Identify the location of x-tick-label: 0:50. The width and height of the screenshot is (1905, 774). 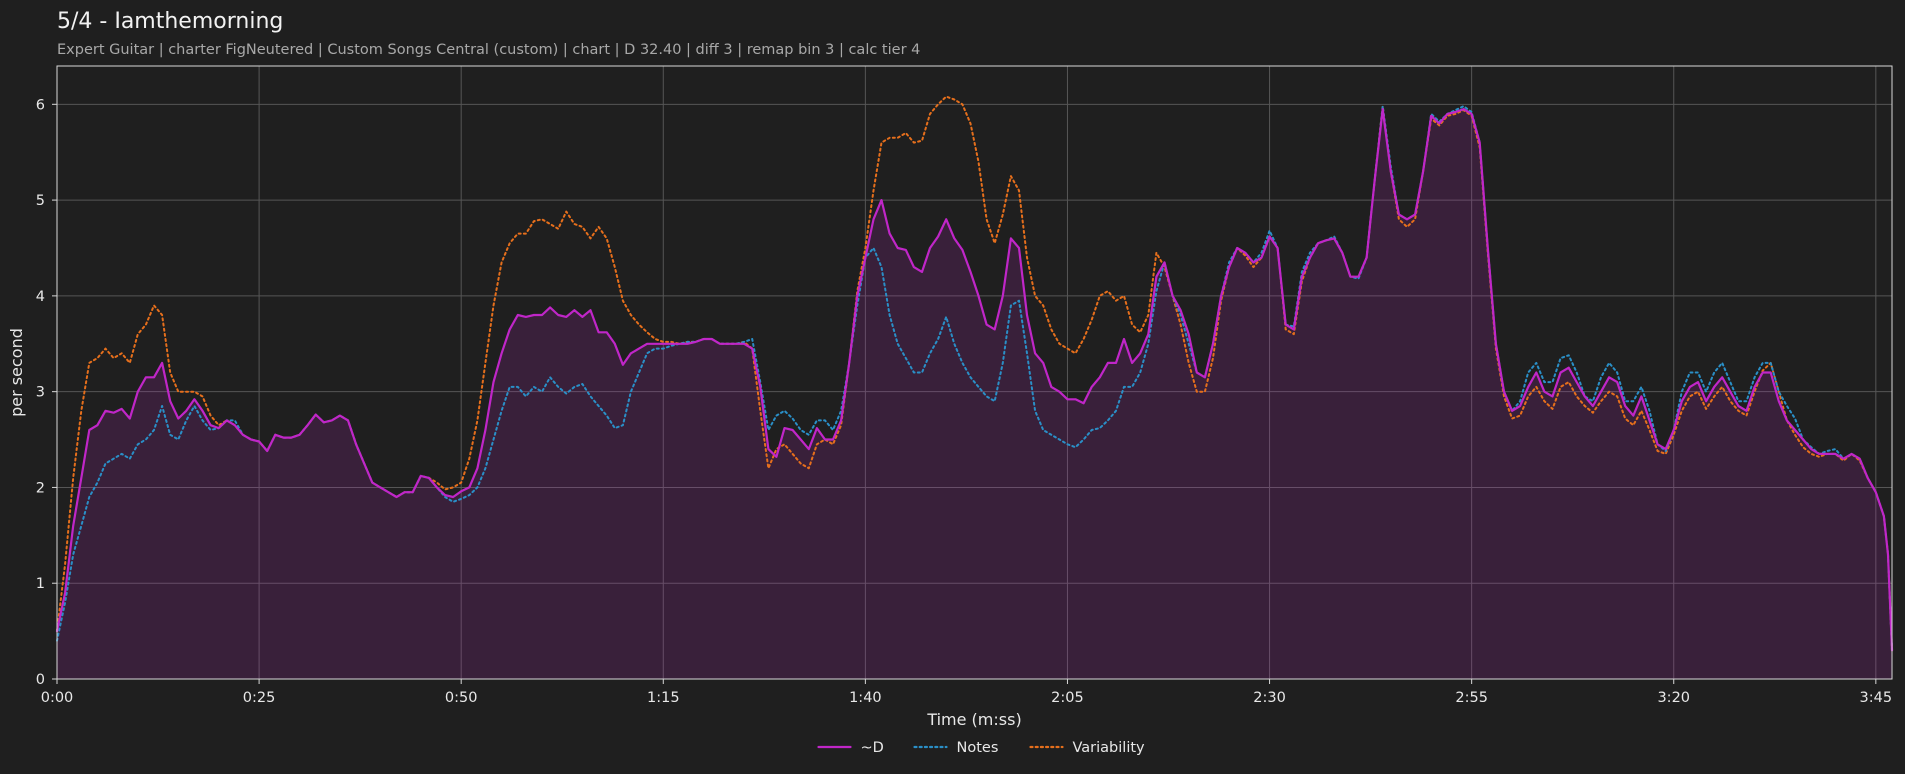
(461, 698).